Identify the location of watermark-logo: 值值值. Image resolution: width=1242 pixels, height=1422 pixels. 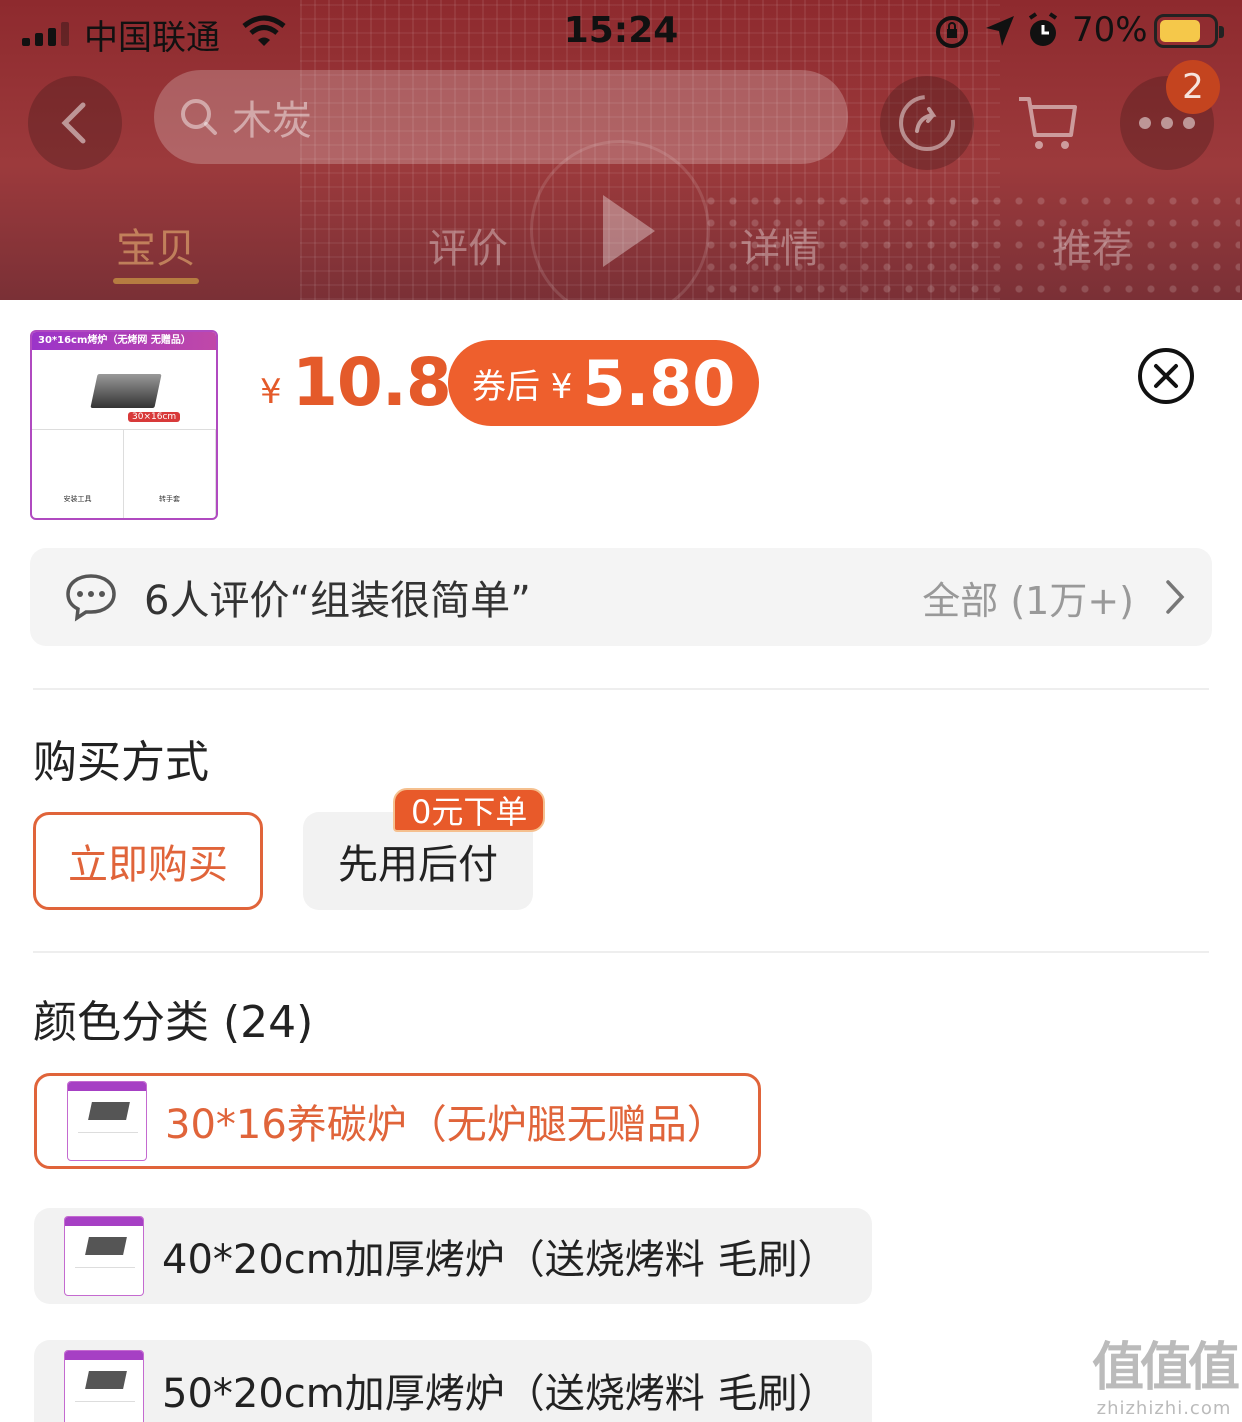
(1166, 1368).